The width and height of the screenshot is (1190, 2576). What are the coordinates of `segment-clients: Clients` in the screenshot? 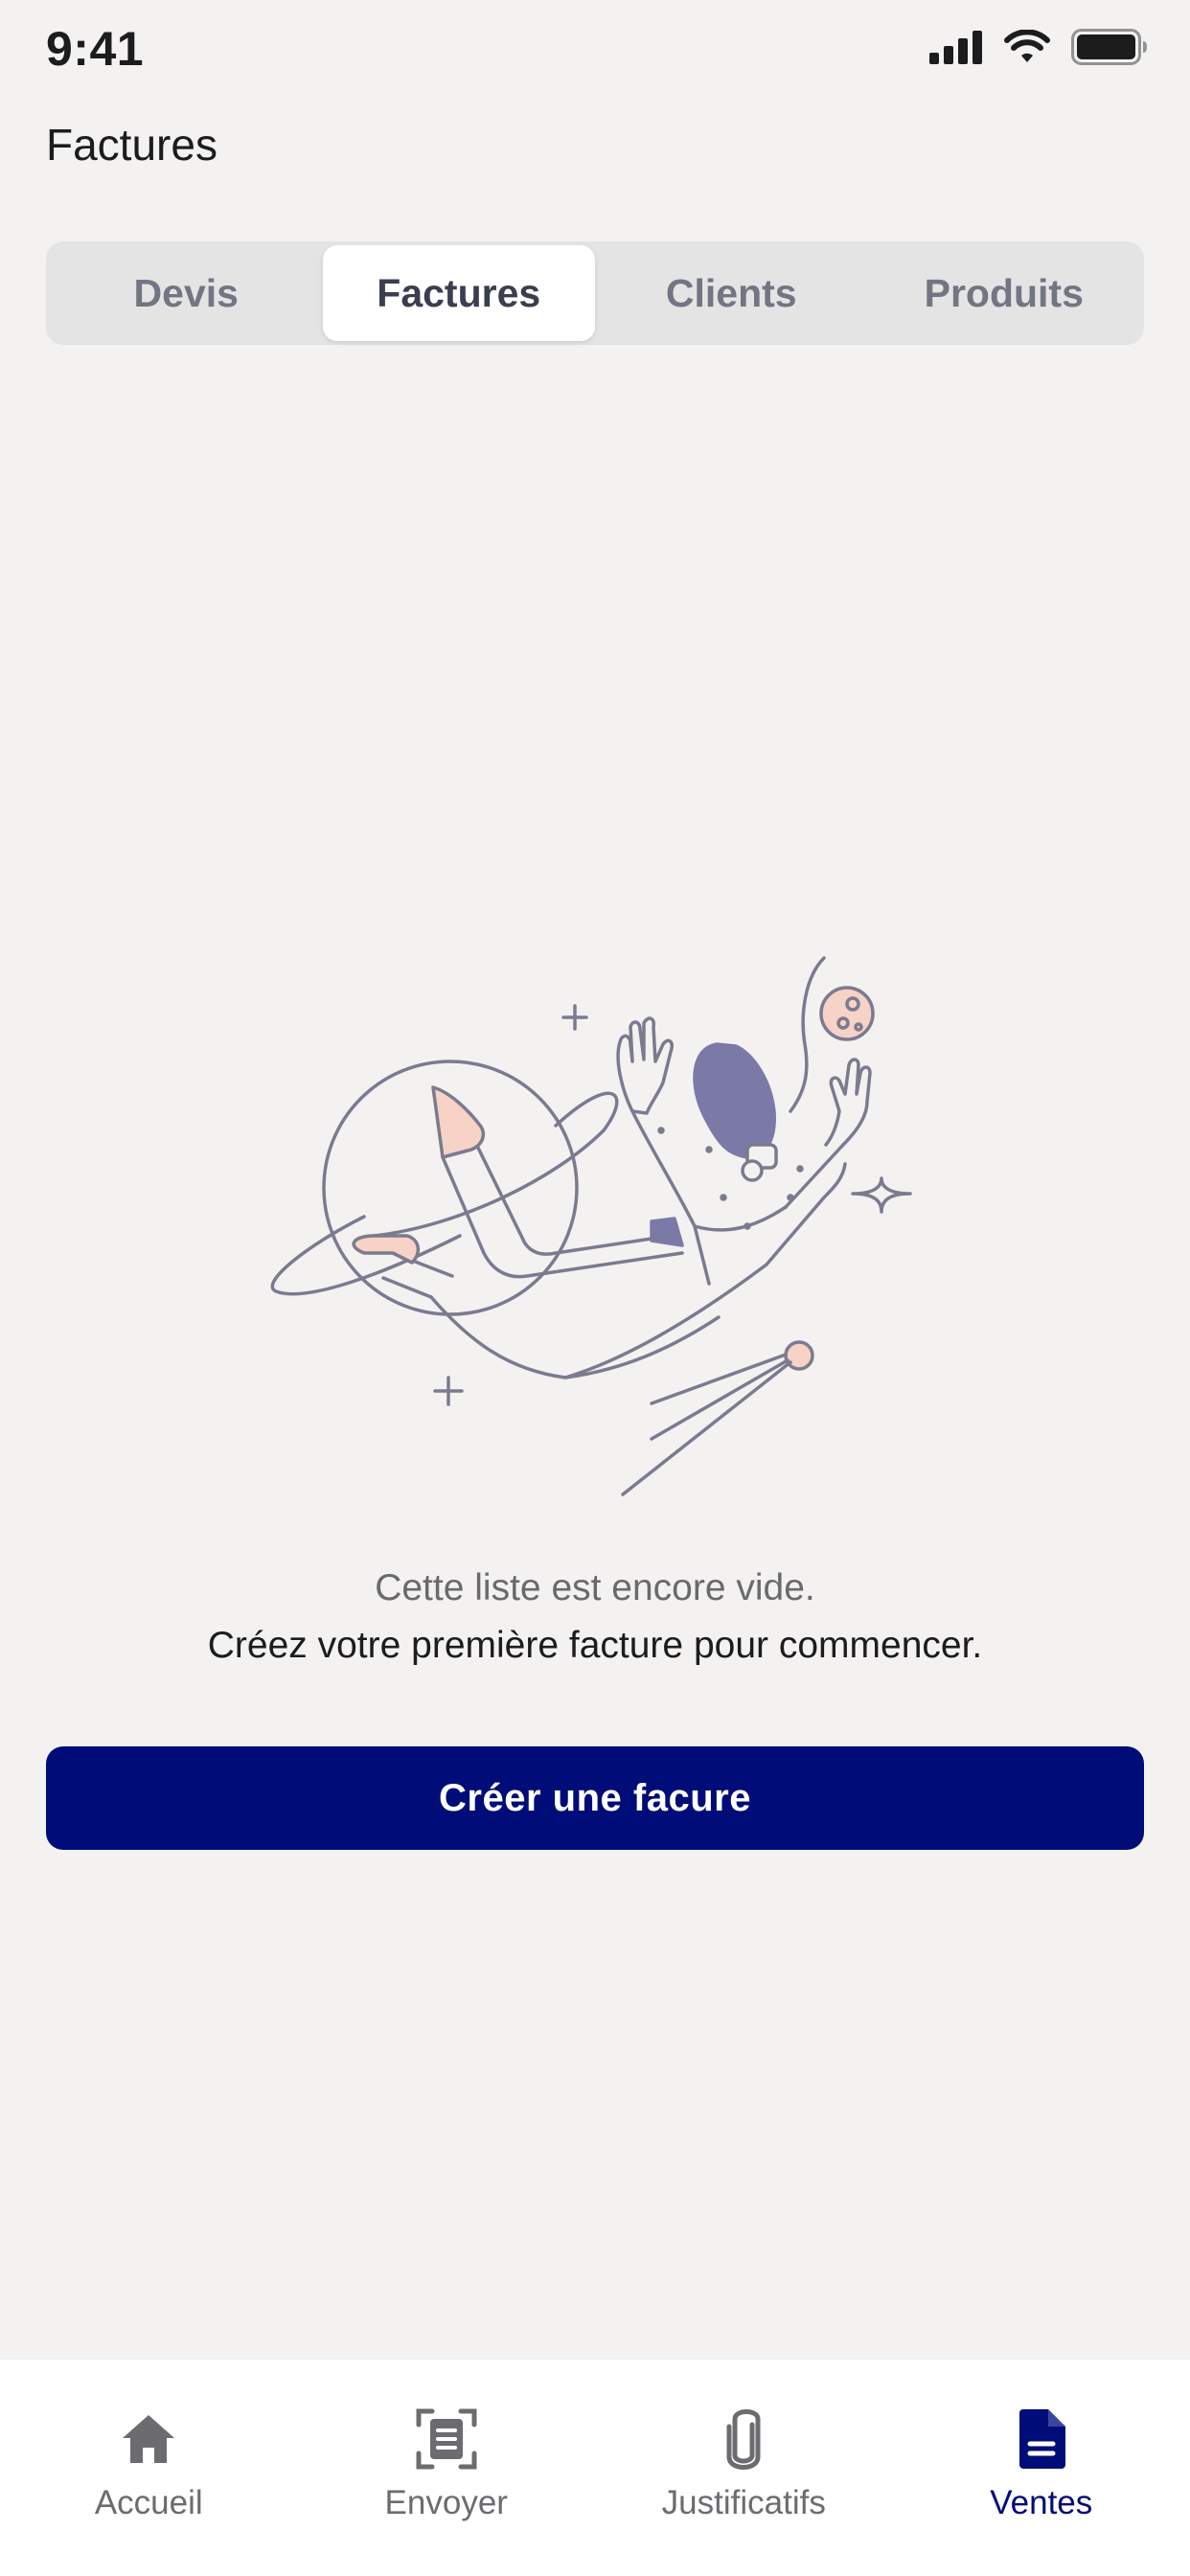 It's located at (732, 293).